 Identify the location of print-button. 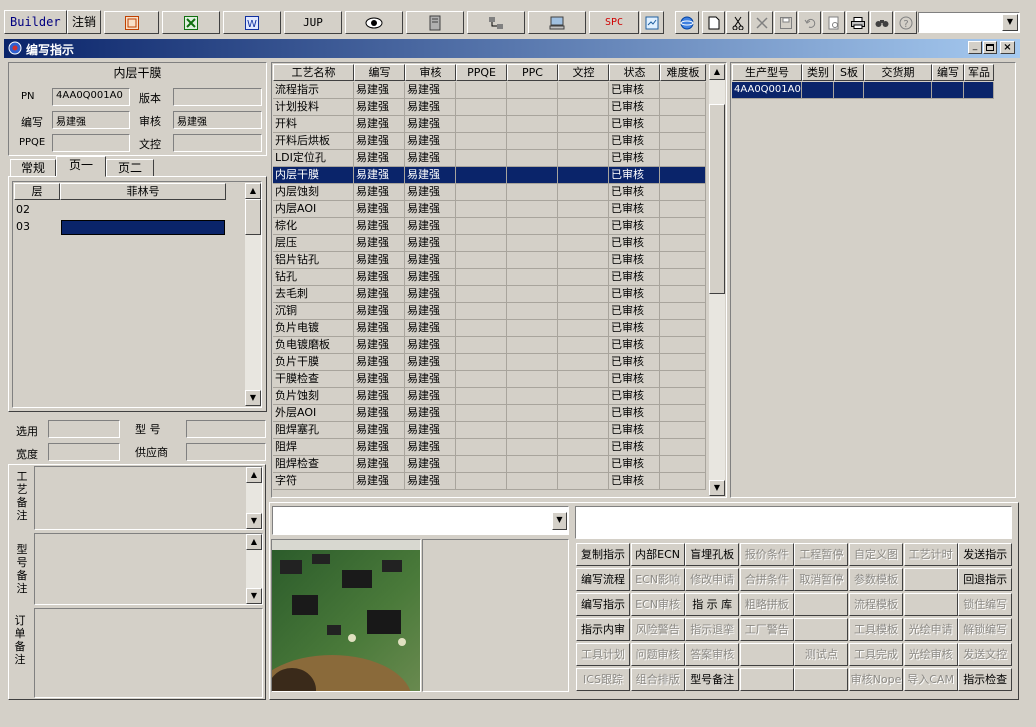
(857, 22).